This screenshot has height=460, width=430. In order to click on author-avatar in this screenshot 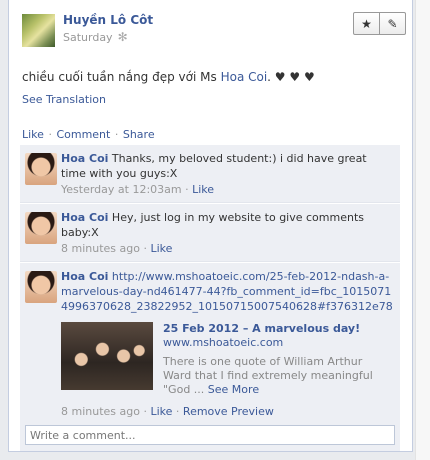, I will do `click(38, 30)`.